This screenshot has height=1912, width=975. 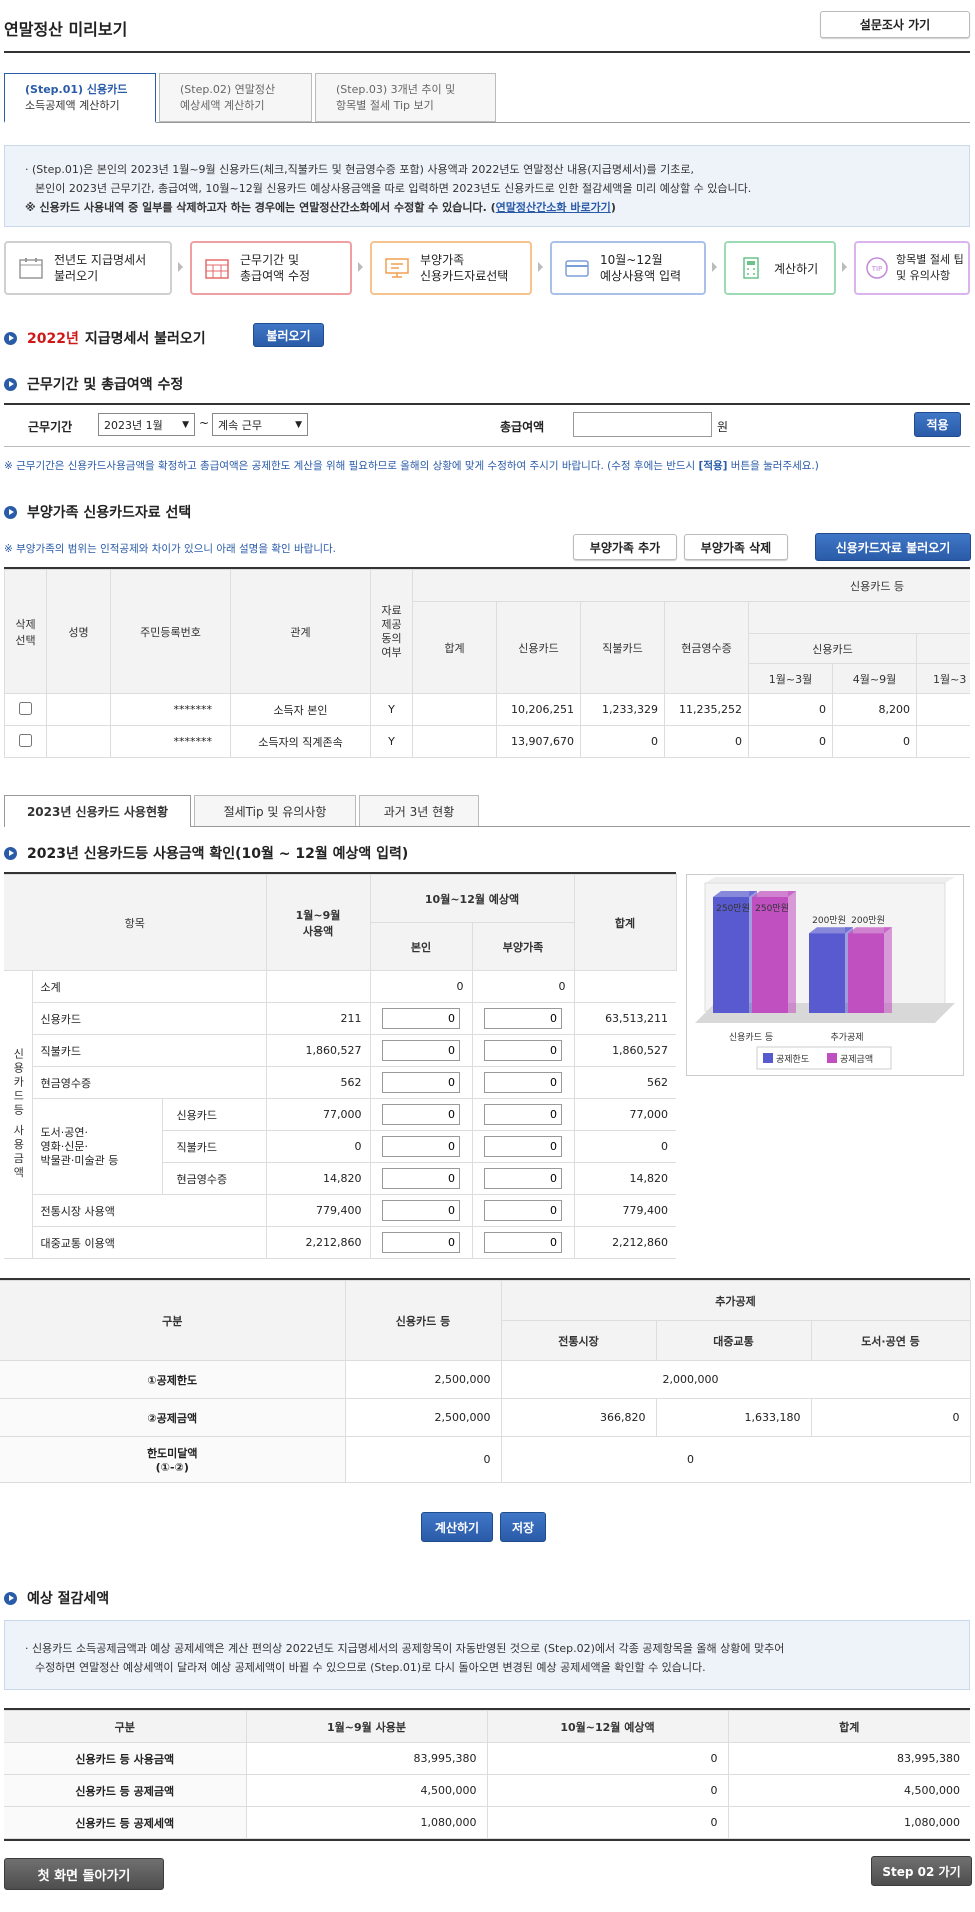 What do you see at coordinates (937, 424) in the screenshot?
I see `apply-button: 적용` at bounding box center [937, 424].